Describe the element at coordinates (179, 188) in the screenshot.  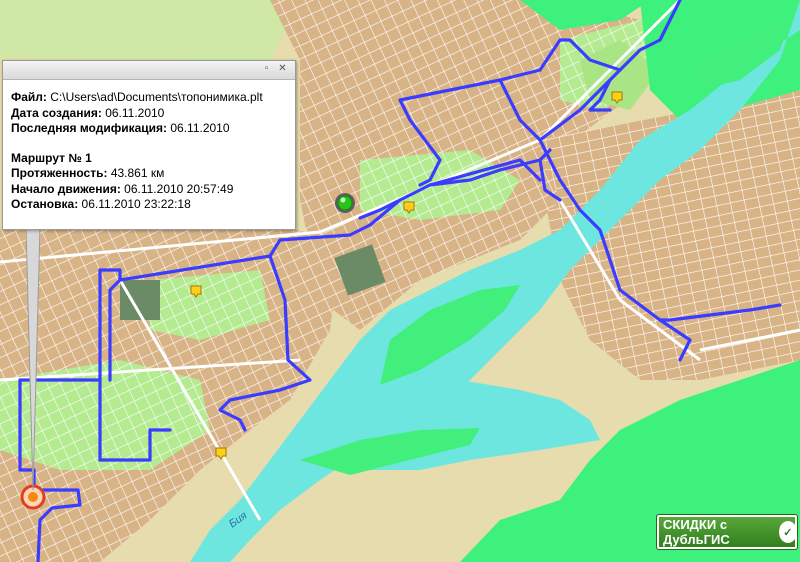
I see `start-value: 06.11.2010 20:57:49` at that location.